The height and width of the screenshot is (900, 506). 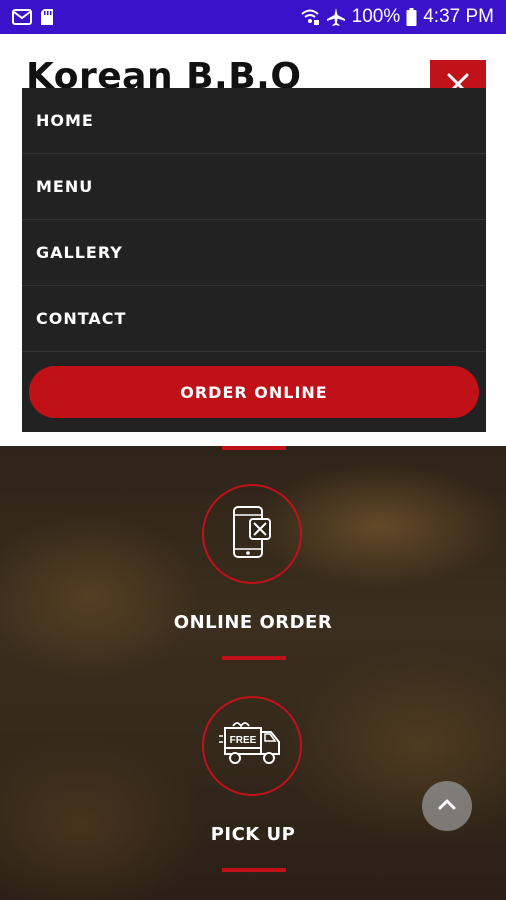 What do you see at coordinates (253, 834) in the screenshot?
I see `feature-label: PICK UP` at bounding box center [253, 834].